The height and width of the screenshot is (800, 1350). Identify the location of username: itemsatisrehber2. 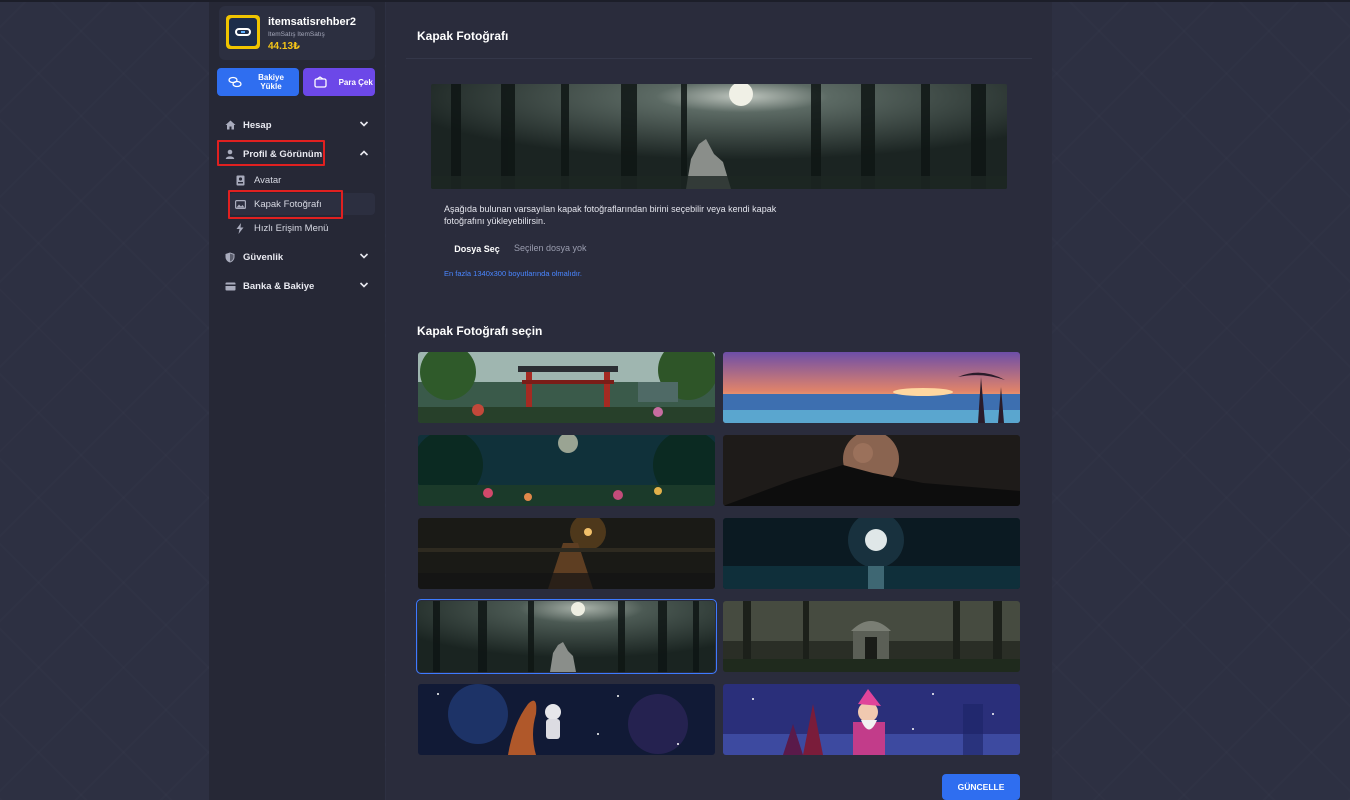
(312, 22).